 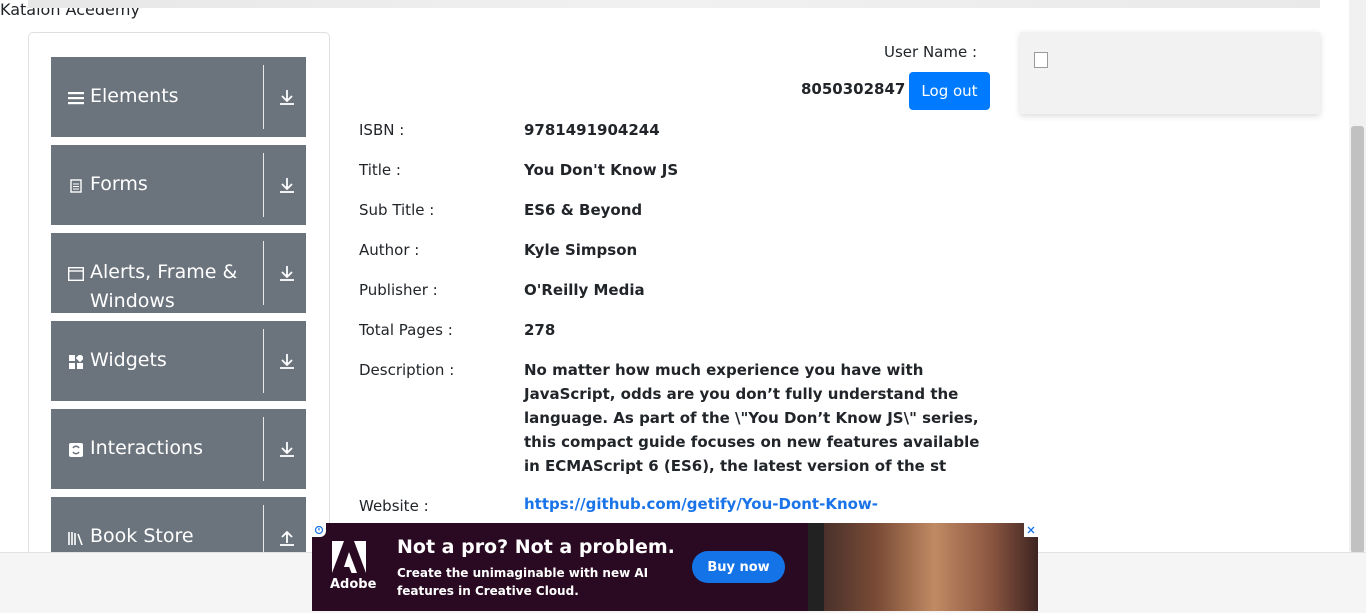 I want to click on sidebar-group-label: Elements, so click(x=134, y=96).